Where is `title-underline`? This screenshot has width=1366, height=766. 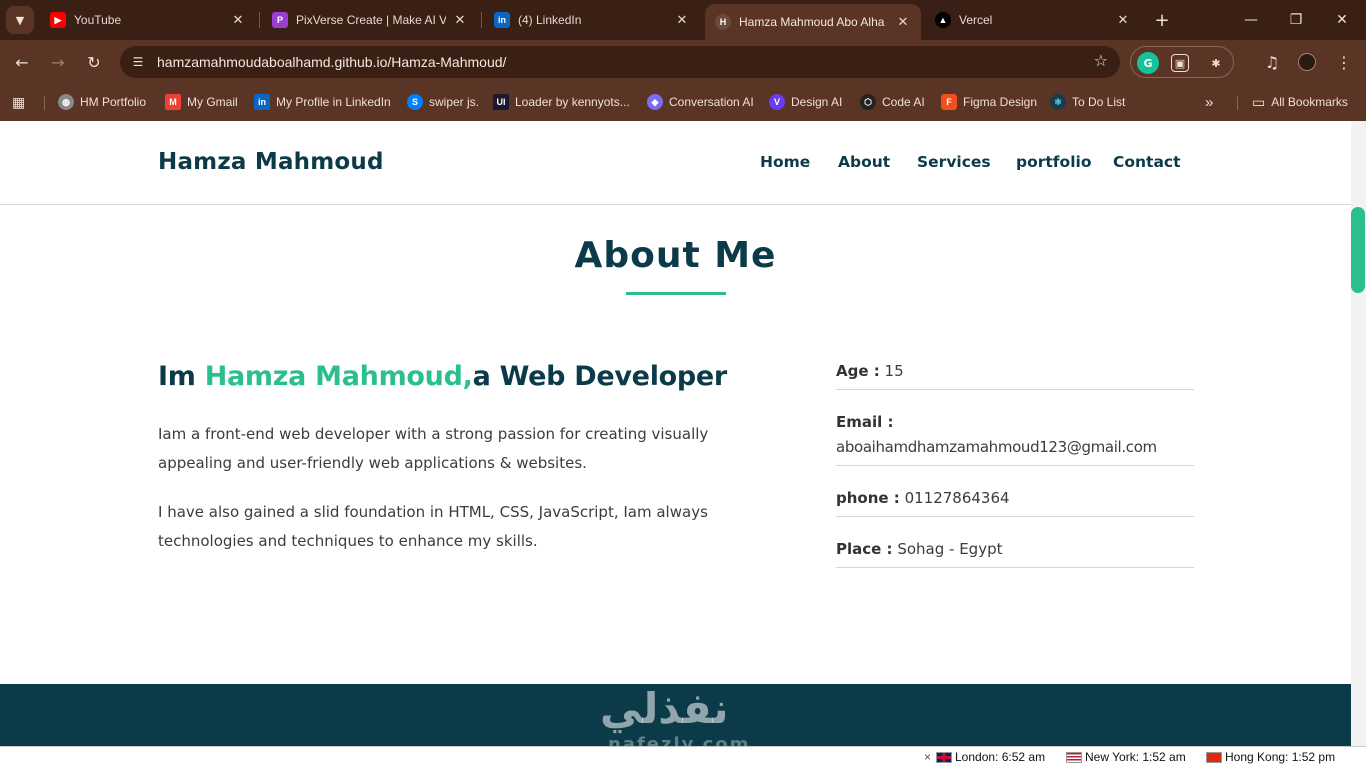 title-underline is located at coordinates (676, 293).